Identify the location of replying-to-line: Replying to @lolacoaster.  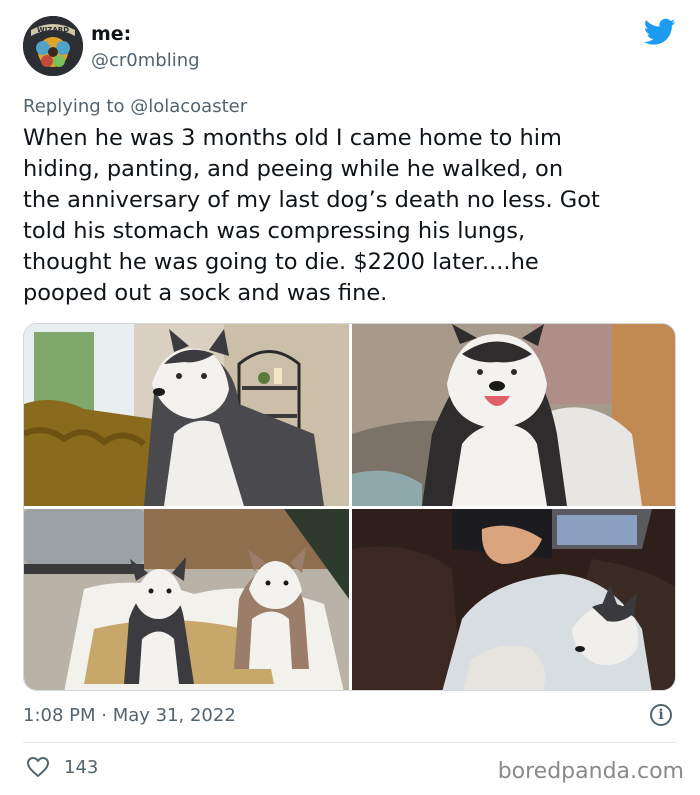
(135, 106).